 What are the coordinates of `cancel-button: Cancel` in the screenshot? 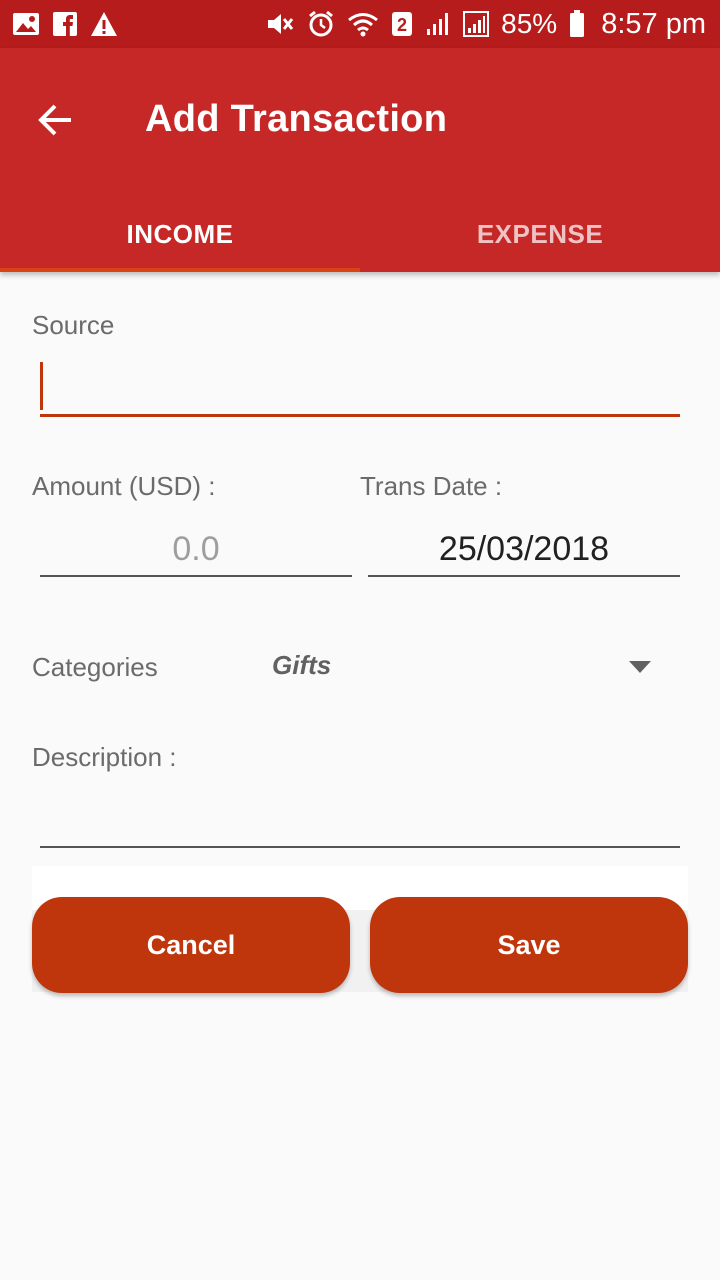 It's located at (191, 945).